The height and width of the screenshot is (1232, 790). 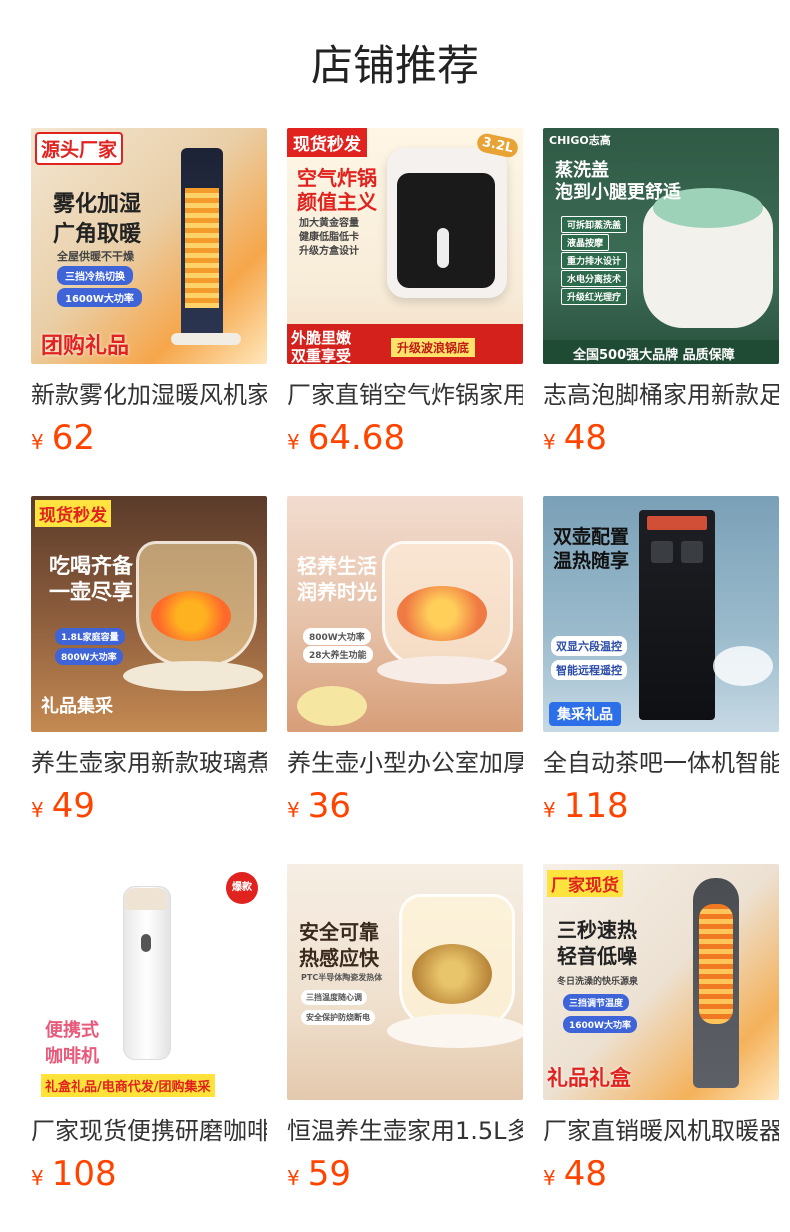 I want to click on product-image: 安全可靠 热感应快 PTC半导体陶瓷发热体 三挡温度随心调 安全保护防烧断电, so click(x=405, y=982).